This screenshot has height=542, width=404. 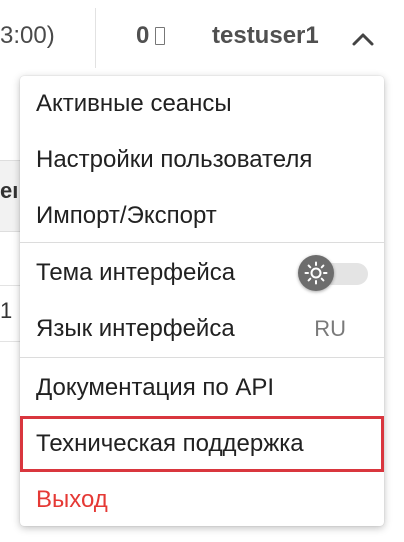 I want to click on time-range-text: 3:00), so click(x=27, y=35).